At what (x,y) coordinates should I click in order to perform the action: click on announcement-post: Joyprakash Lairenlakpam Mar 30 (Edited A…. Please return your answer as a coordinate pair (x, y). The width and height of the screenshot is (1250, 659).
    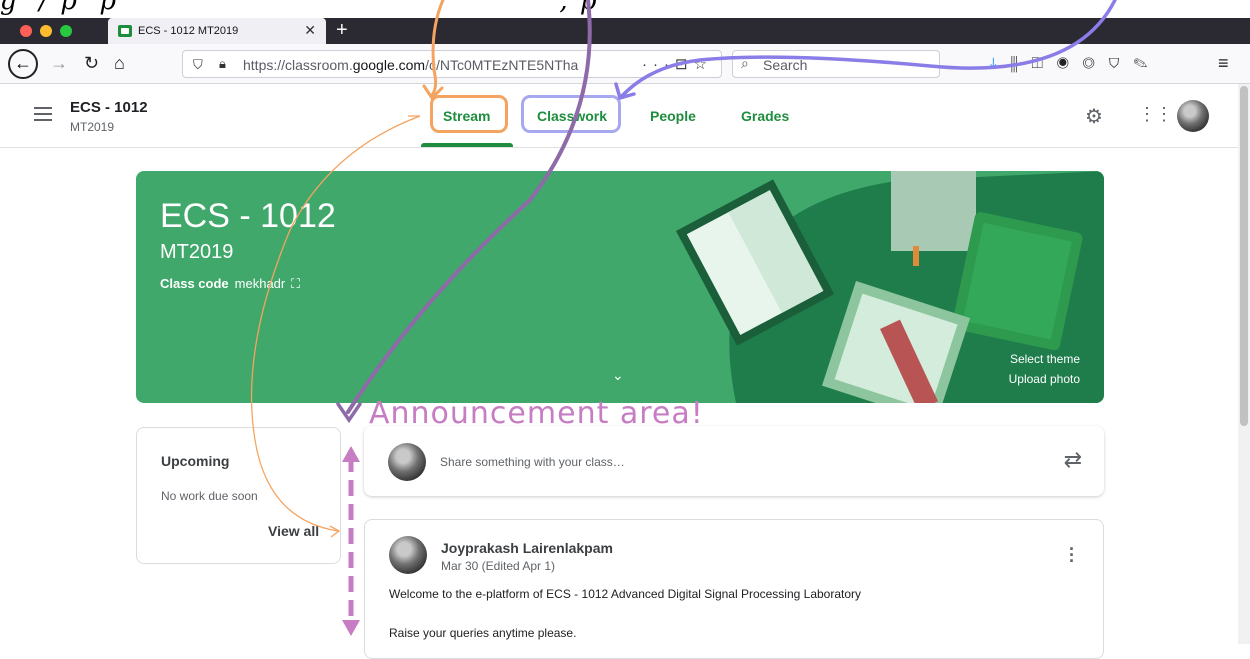
    Looking at the image, I should click on (734, 589).